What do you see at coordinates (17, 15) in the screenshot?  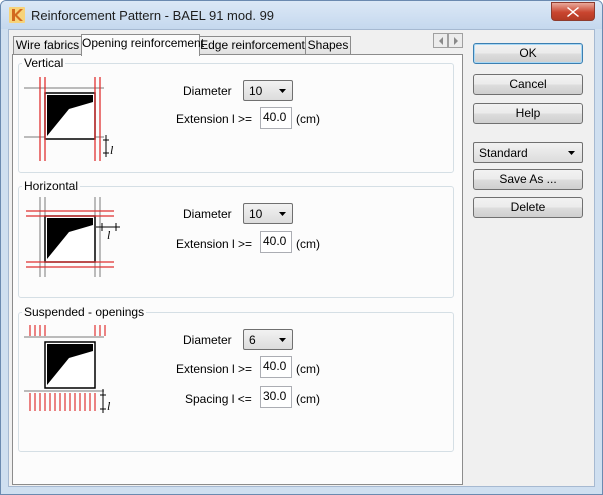 I see `robot-logo-icon` at bounding box center [17, 15].